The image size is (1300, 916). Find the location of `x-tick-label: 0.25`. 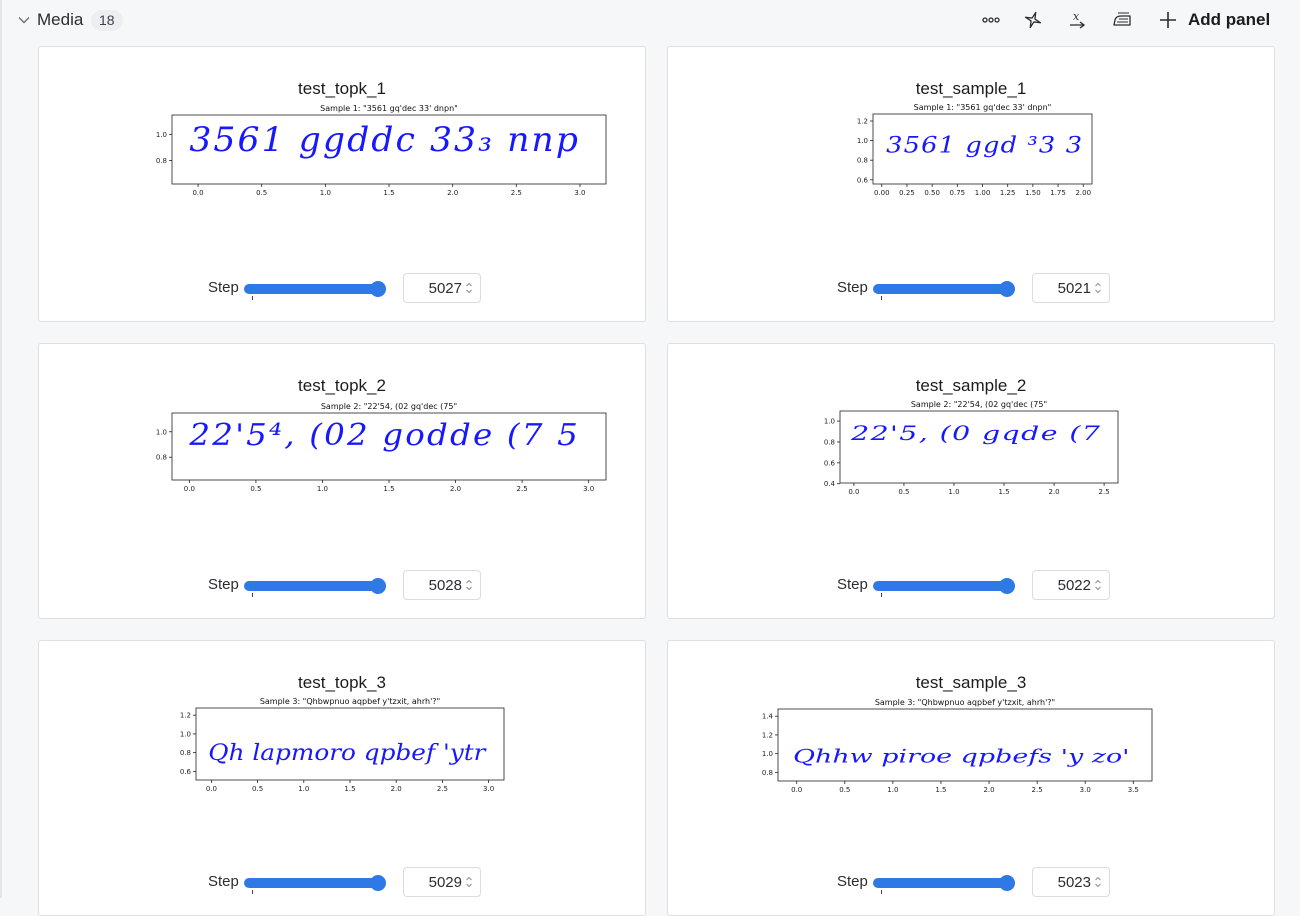

x-tick-label: 0.25 is located at coordinates (907, 193).